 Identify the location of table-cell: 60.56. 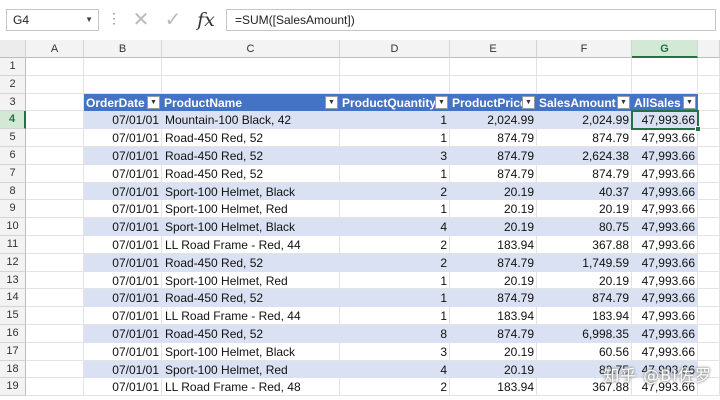
(584, 352).